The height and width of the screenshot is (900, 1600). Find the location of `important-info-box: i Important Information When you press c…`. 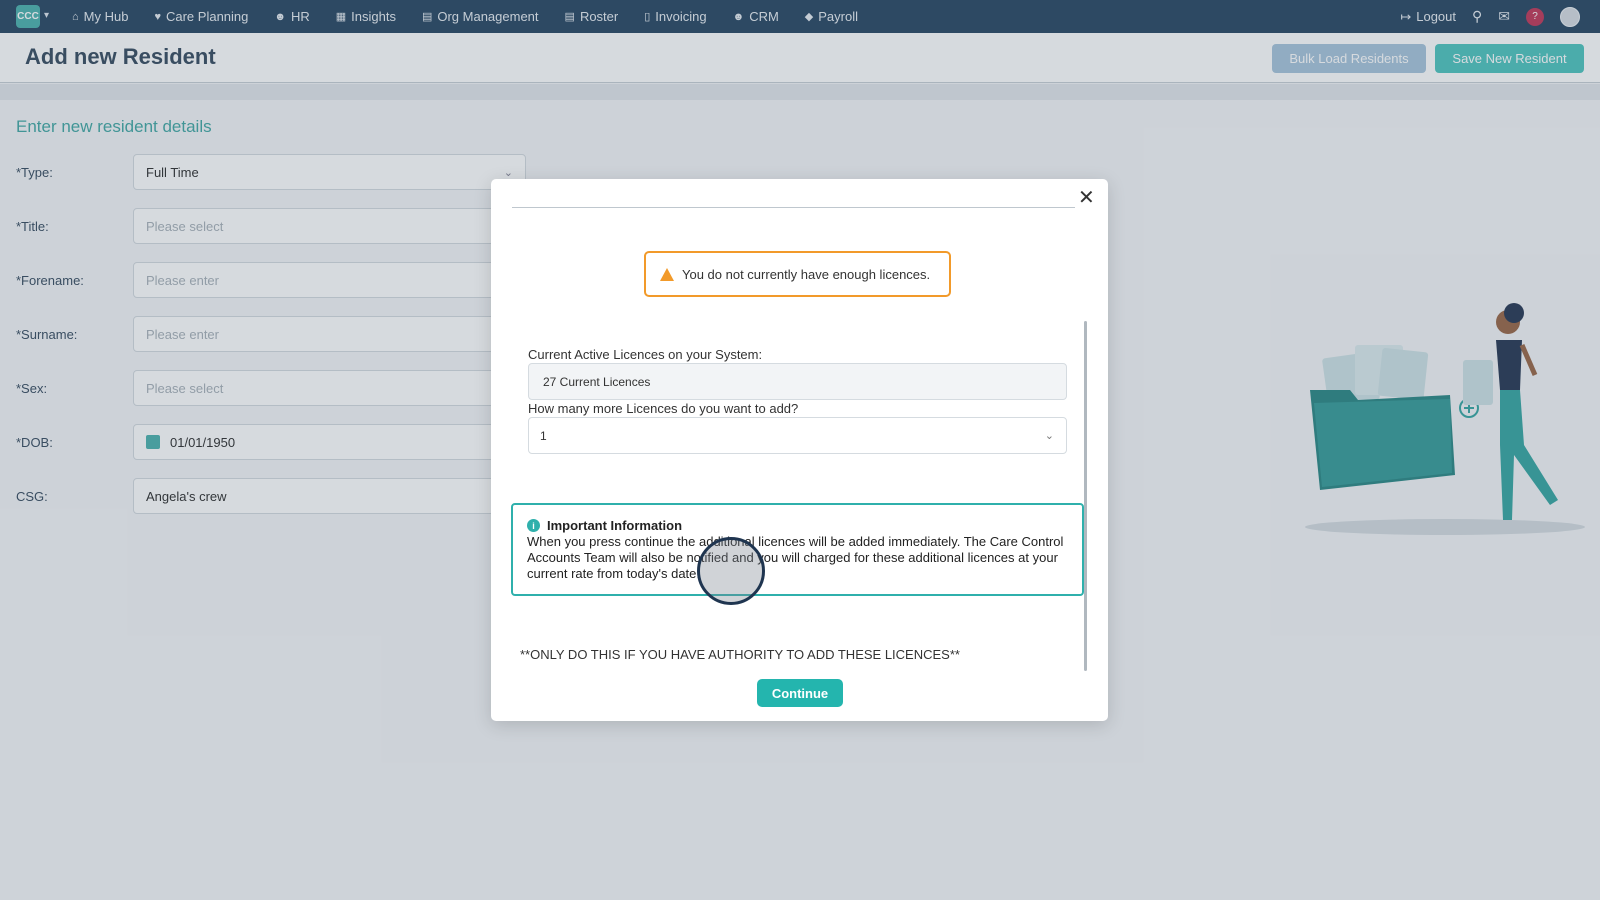

important-info-box: i Important Information When you press c… is located at coordinates (797, 549).